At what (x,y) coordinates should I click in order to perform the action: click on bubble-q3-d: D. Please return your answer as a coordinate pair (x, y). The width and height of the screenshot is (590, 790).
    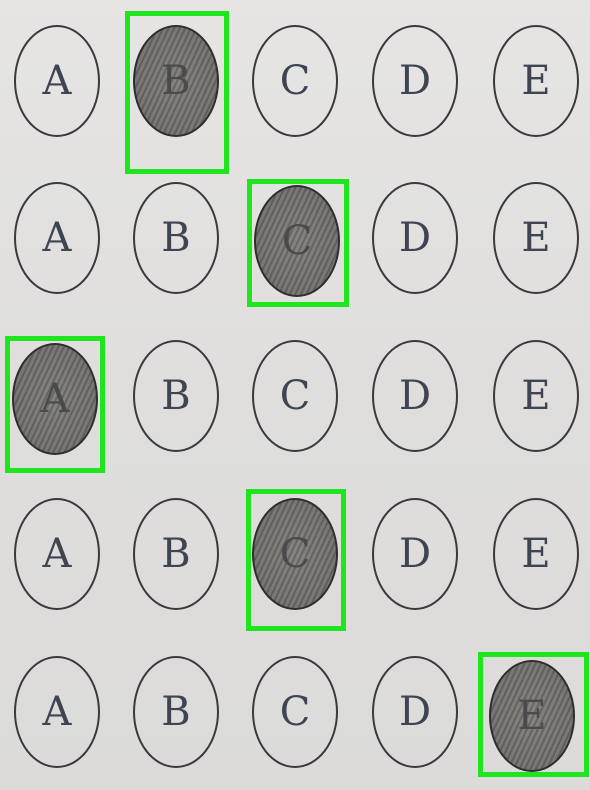
    Looking at the image, I should click on (415, 396).